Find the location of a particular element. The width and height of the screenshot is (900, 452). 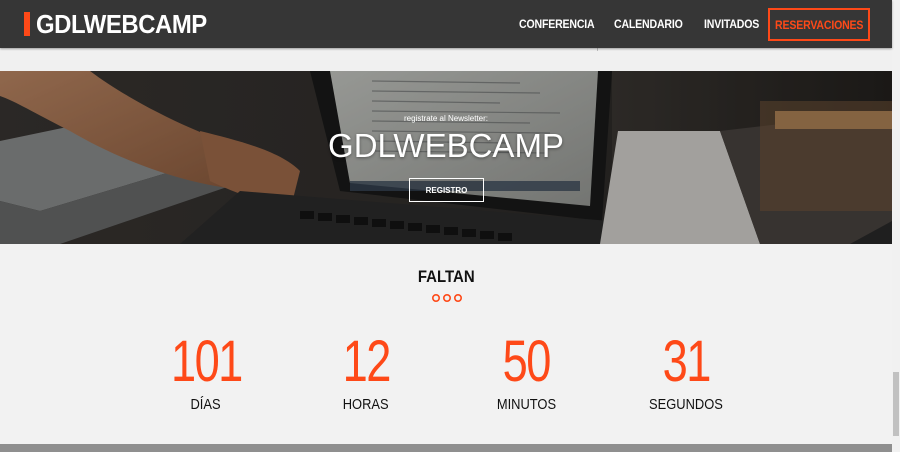

countdown-minutes-value: 50 is located at coordinates (526, 362).